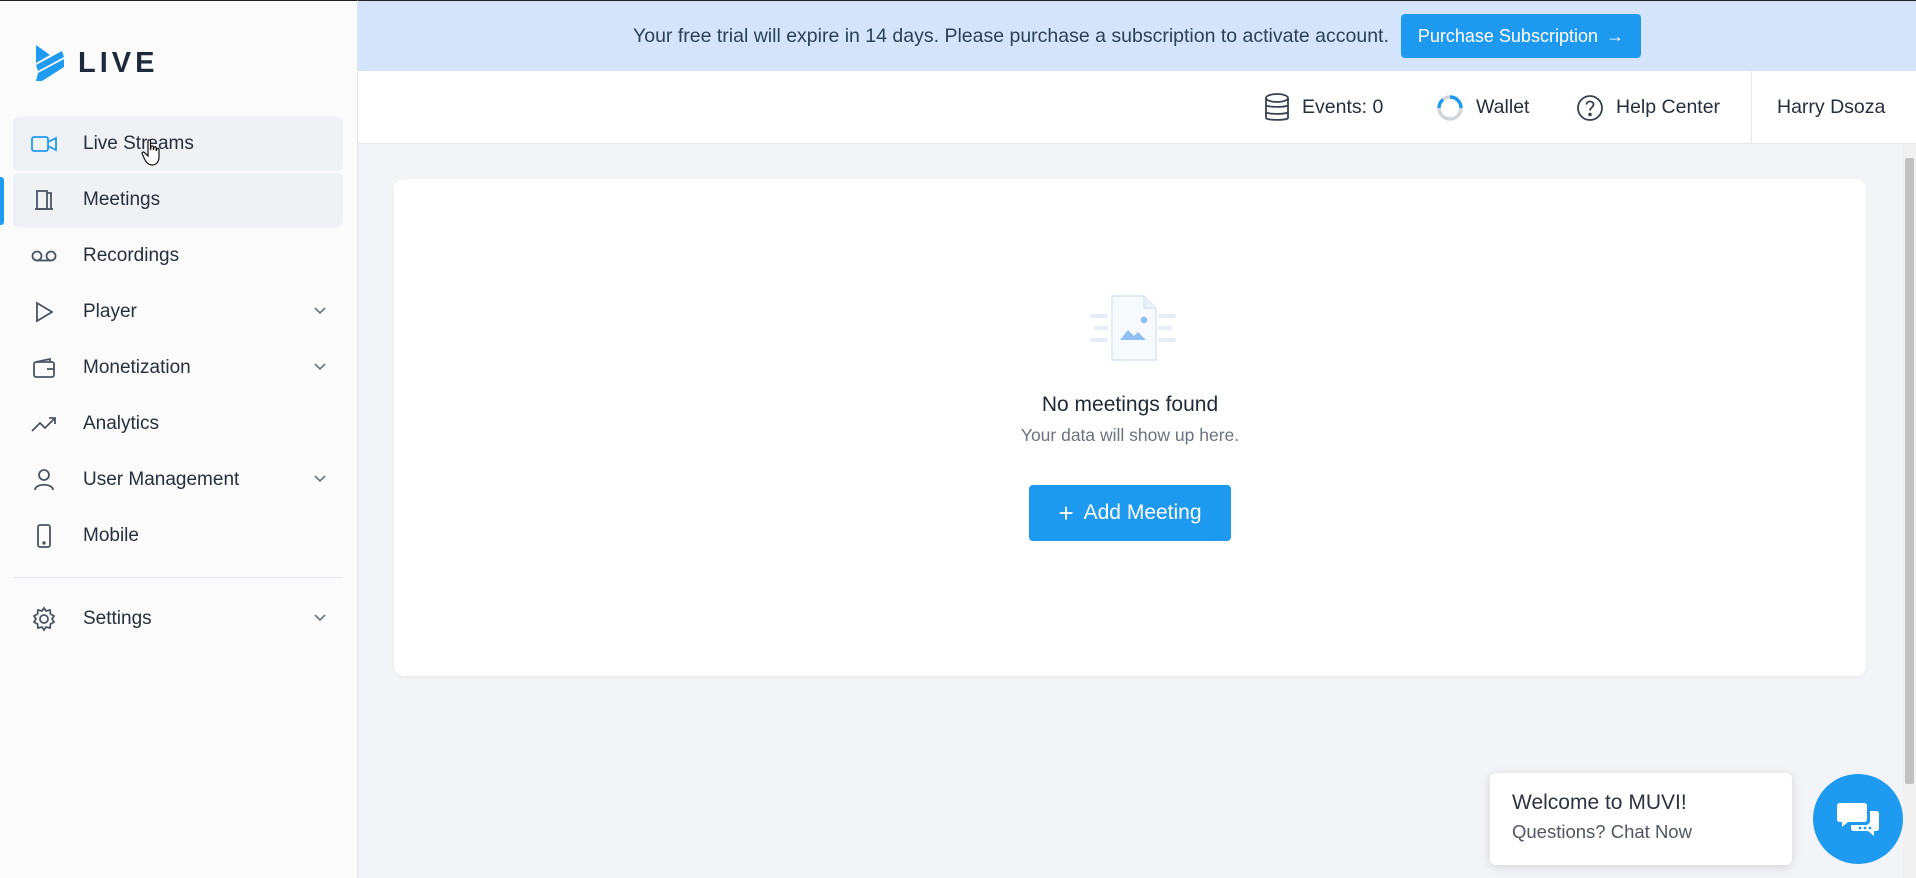 Image resolution: width=1916 pixels, height=878 pixels. What do you see at coordinates (1751, 107) in the screenshot?
I see `header-divider` at bounding box center [1751, 107].